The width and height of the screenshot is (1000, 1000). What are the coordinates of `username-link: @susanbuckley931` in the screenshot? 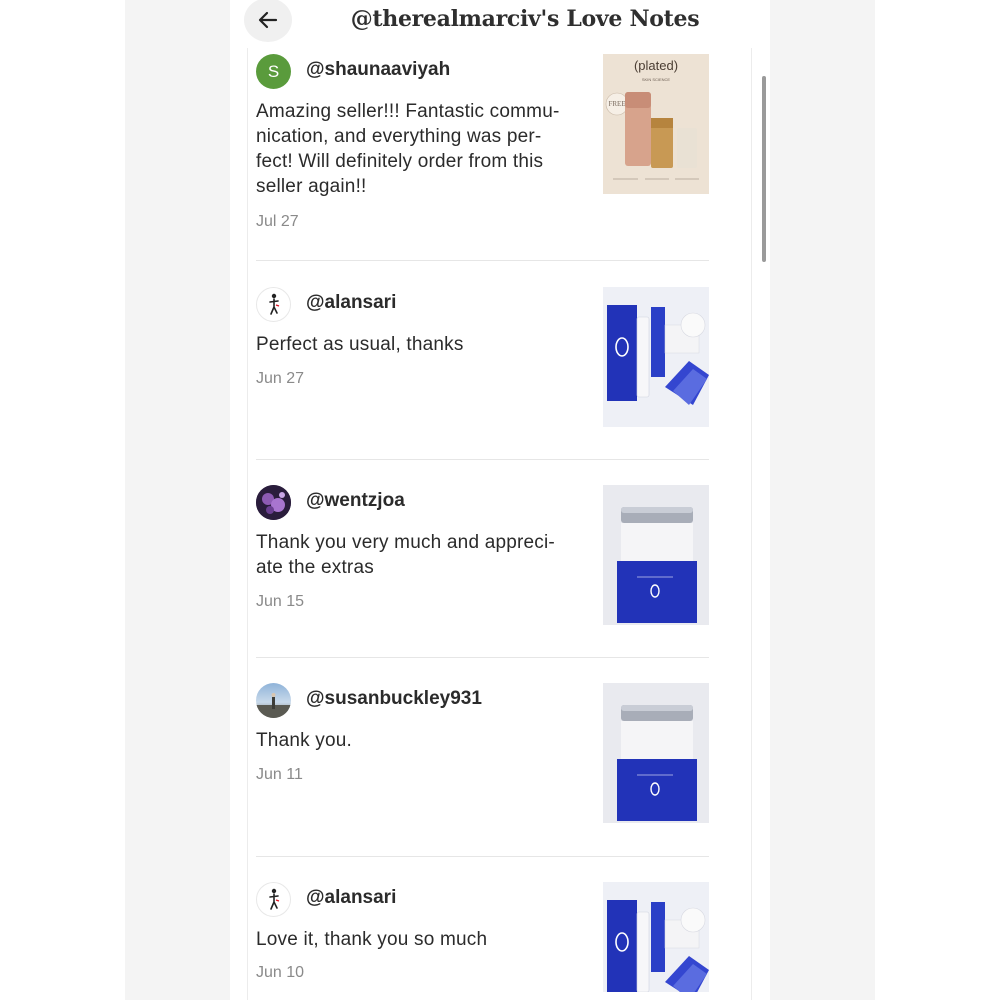 It's located at (394, 699).